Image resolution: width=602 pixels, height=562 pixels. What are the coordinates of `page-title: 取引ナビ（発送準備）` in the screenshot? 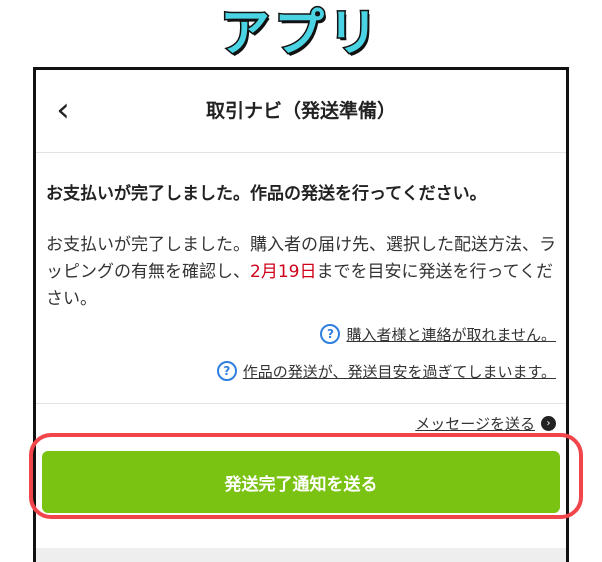 It's located at (300, 111).